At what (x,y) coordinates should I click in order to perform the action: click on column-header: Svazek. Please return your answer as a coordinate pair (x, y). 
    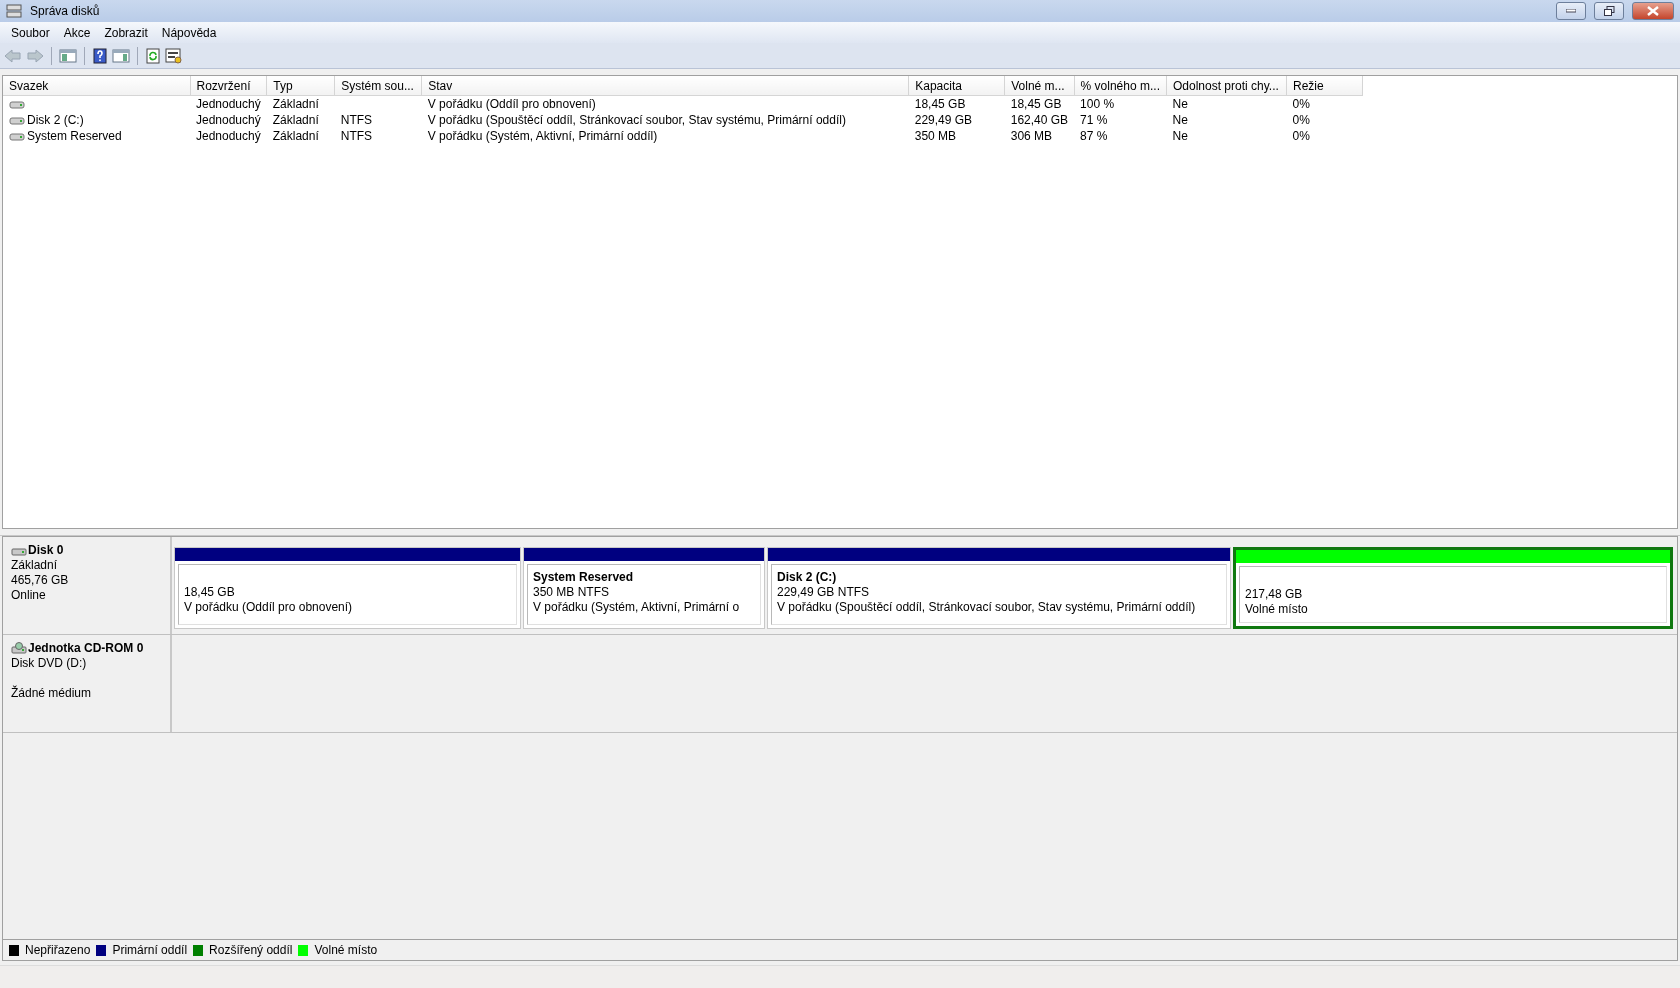
    Looking at the image, I should click on (96, 86).